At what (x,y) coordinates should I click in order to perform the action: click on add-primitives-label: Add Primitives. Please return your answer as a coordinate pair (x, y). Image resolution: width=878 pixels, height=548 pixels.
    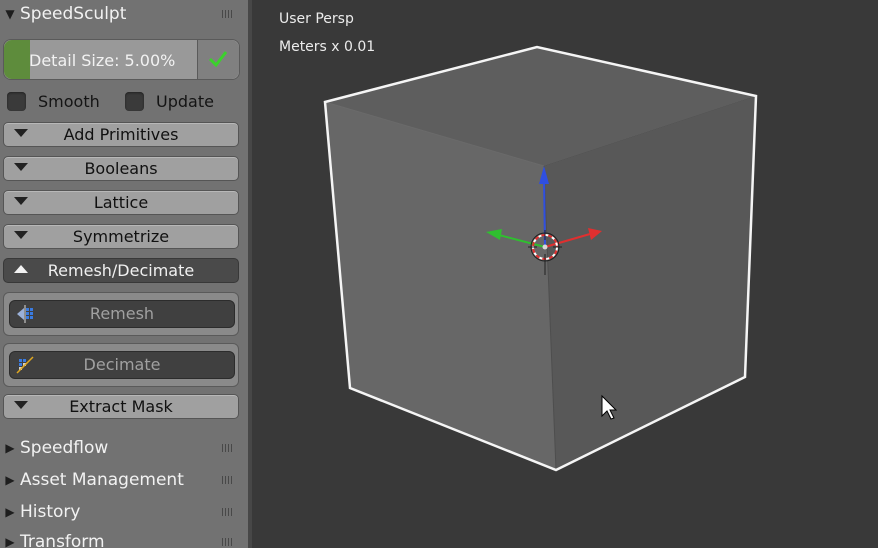
    Looking at the image, I should click on (121, 134).